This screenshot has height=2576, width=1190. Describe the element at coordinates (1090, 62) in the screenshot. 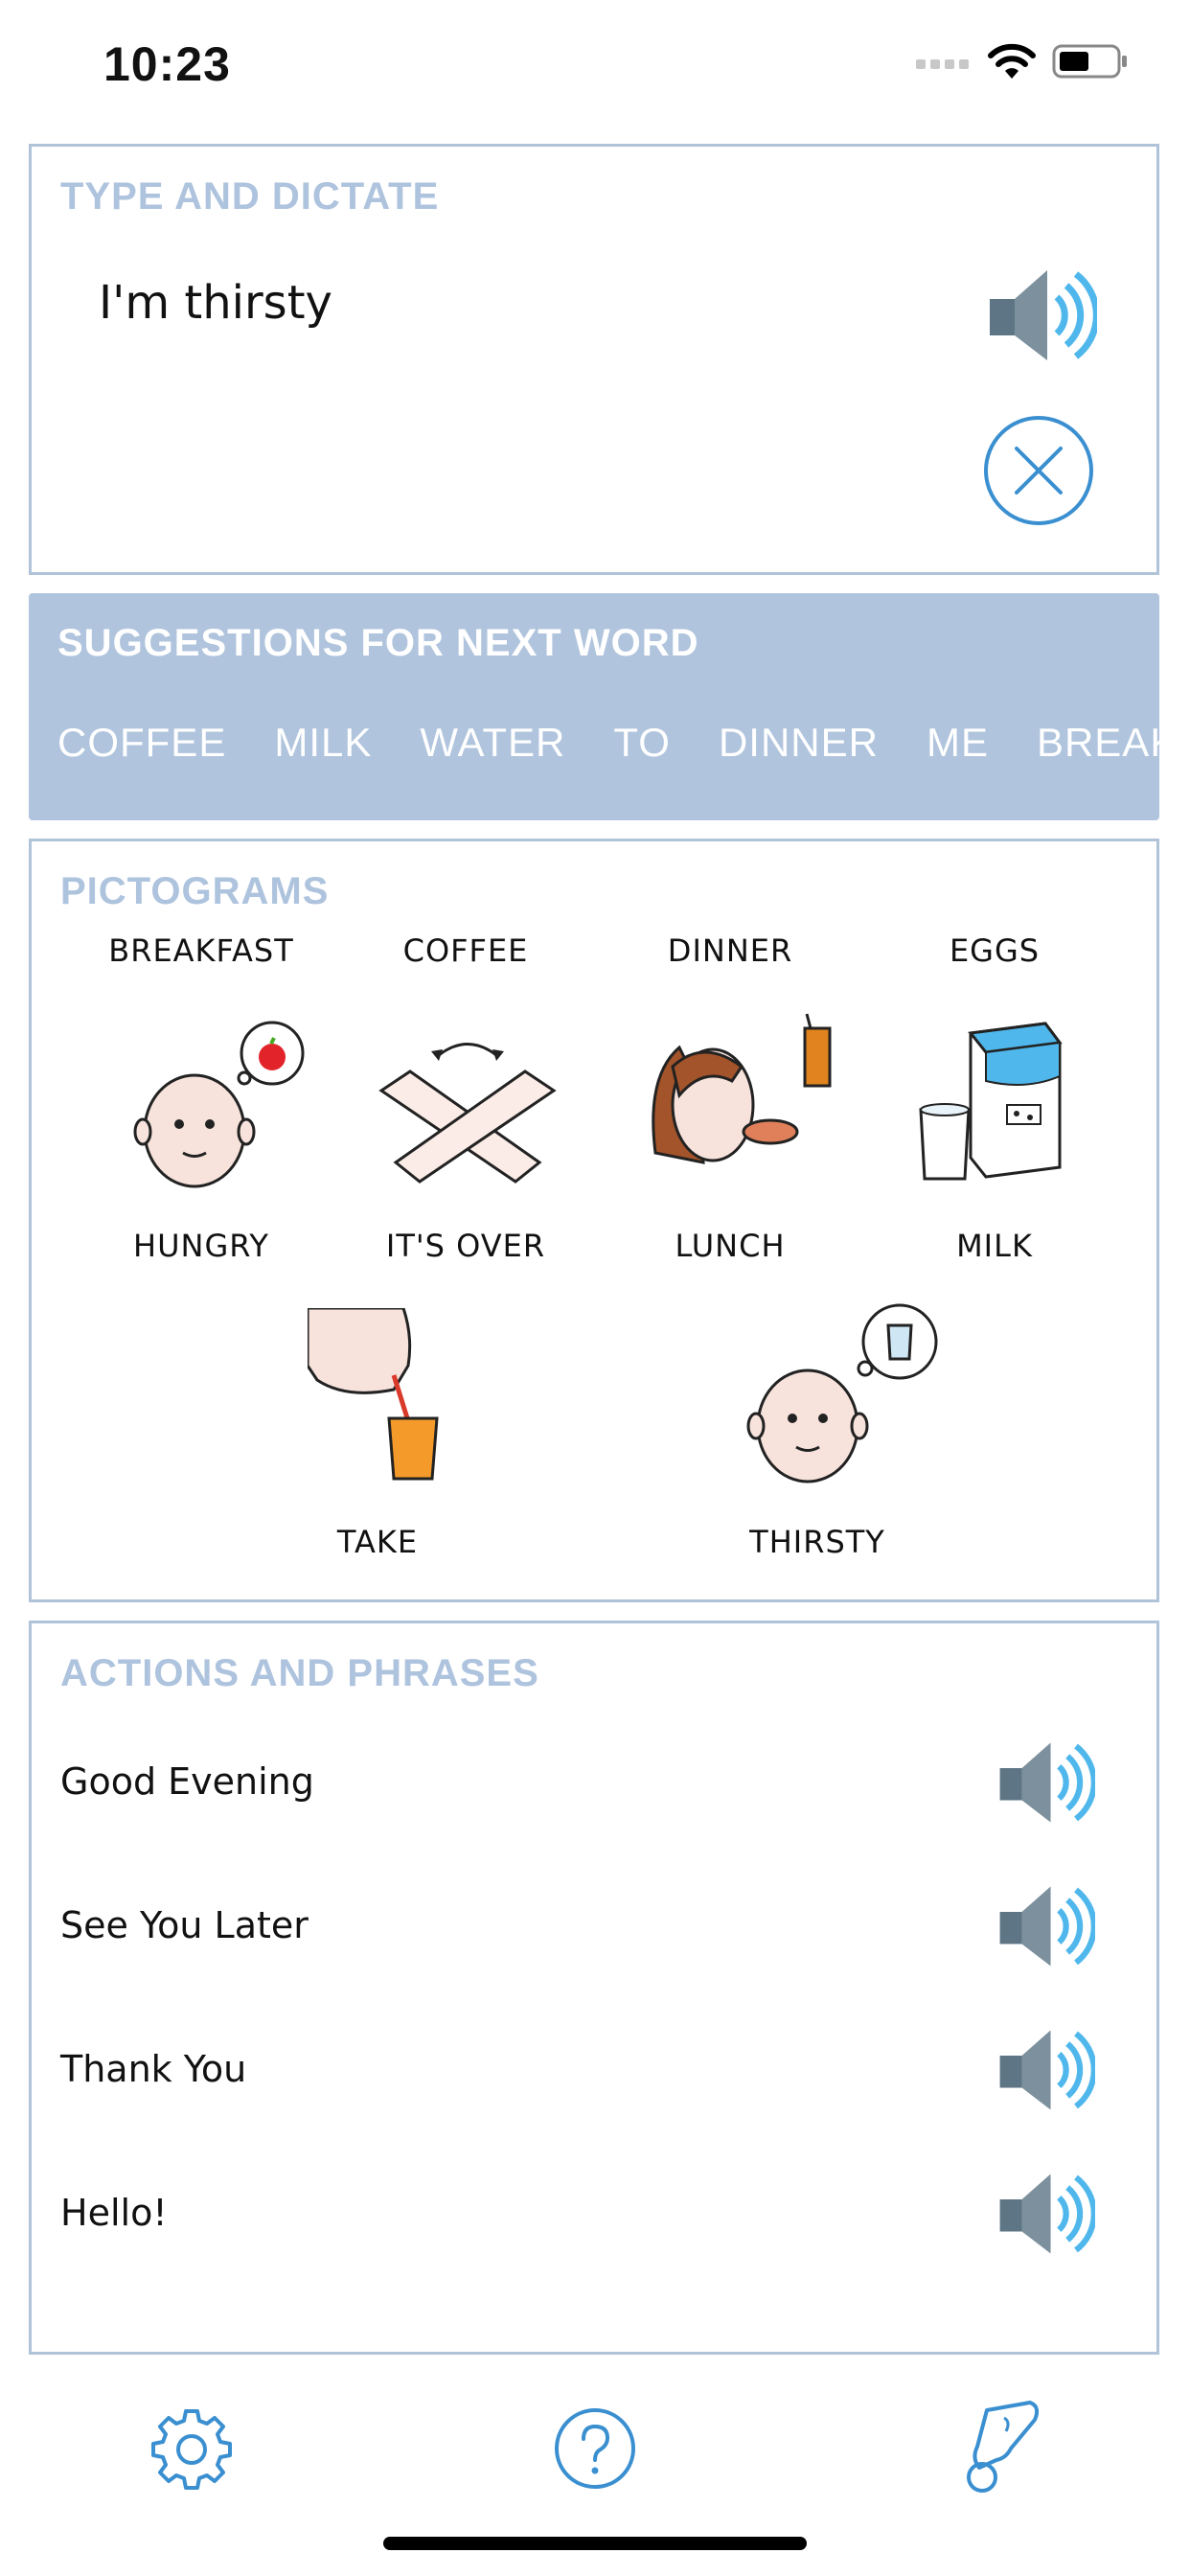

I see `battery-icon` at that location.